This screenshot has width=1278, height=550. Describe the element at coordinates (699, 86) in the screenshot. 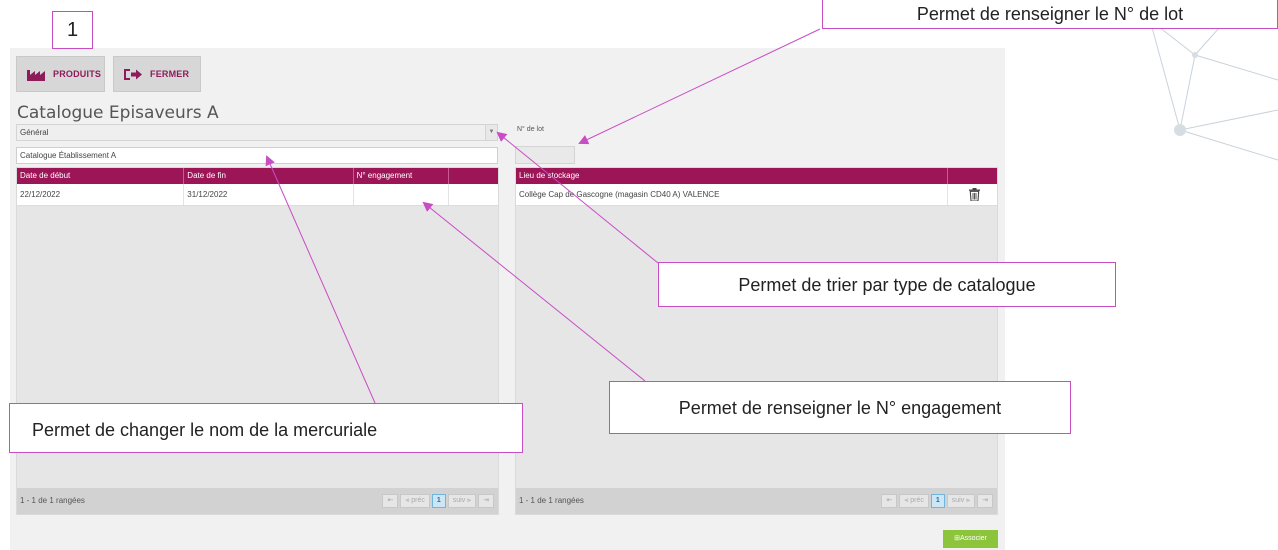

I see `arrow-lot` at that location.